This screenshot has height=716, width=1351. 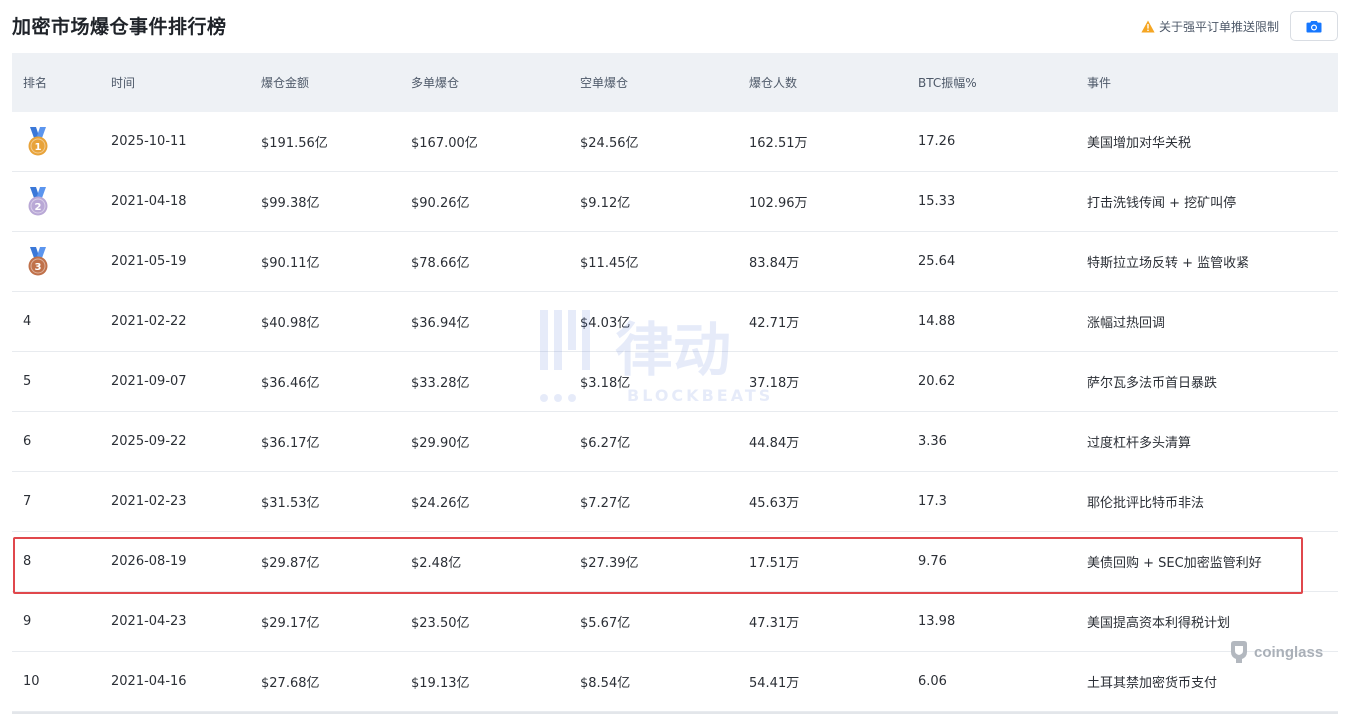 What do you see at coordinates (61, 82) in the screenshot?
I see `header-rank: 排名` at bounding box center [61, 82].